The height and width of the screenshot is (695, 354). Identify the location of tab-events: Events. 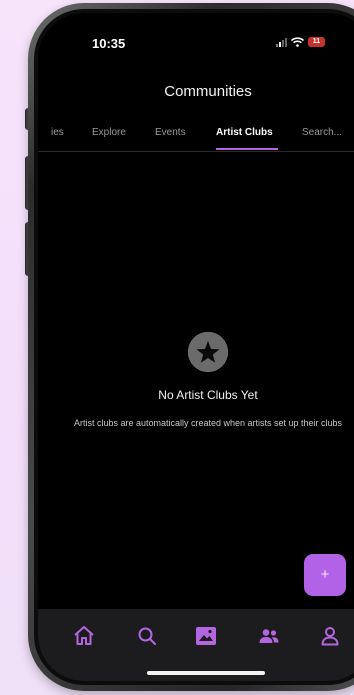
(170, 132).